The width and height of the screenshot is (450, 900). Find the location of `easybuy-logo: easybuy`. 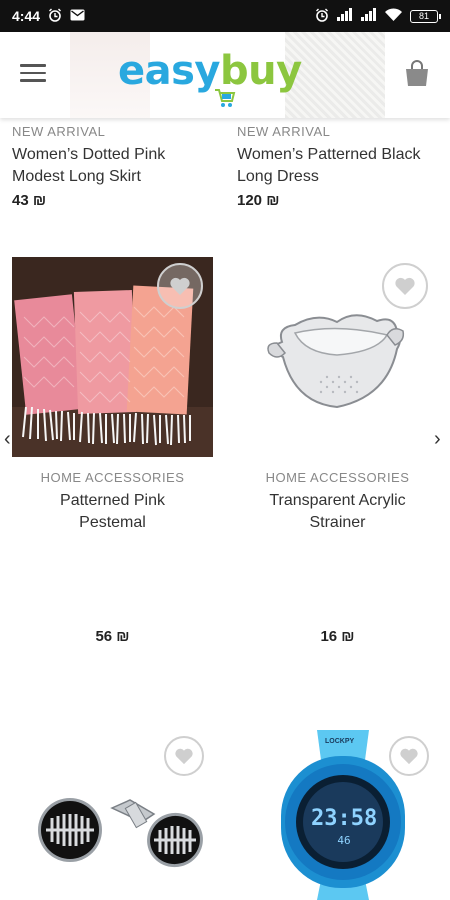

easybuy-logo: easybuy is located at coordinates (218, 78).